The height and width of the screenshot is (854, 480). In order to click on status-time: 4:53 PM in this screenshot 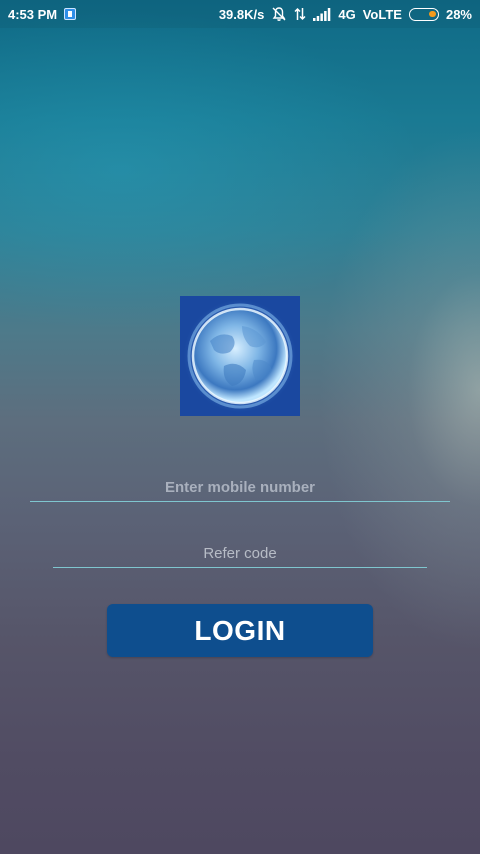, I will do `click(33, 14)`.